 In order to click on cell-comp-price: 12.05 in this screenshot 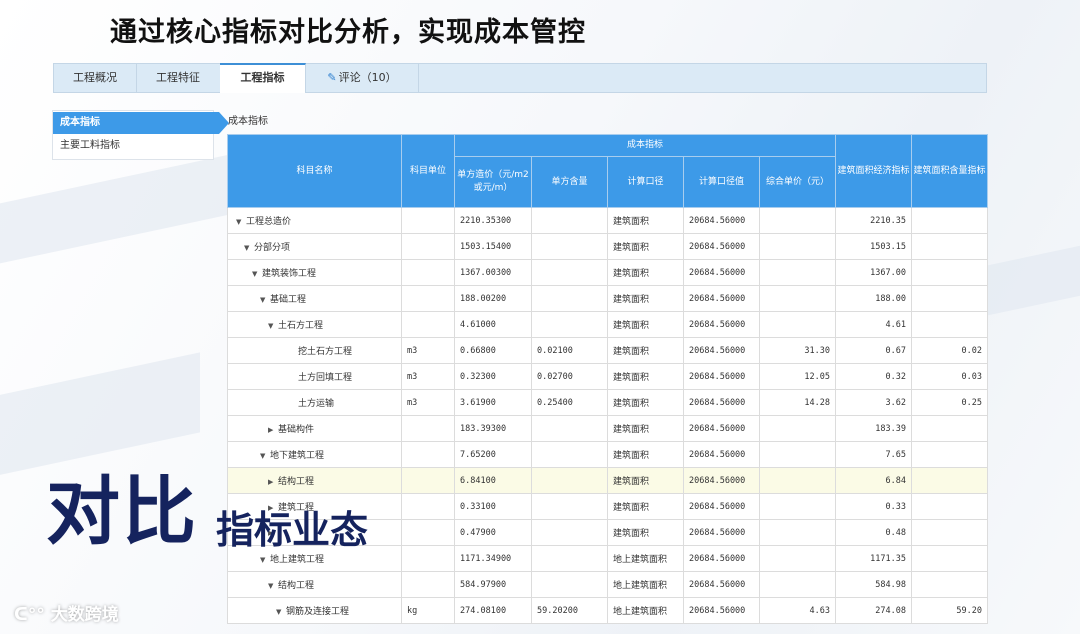, I will do `click(797, 376)`.